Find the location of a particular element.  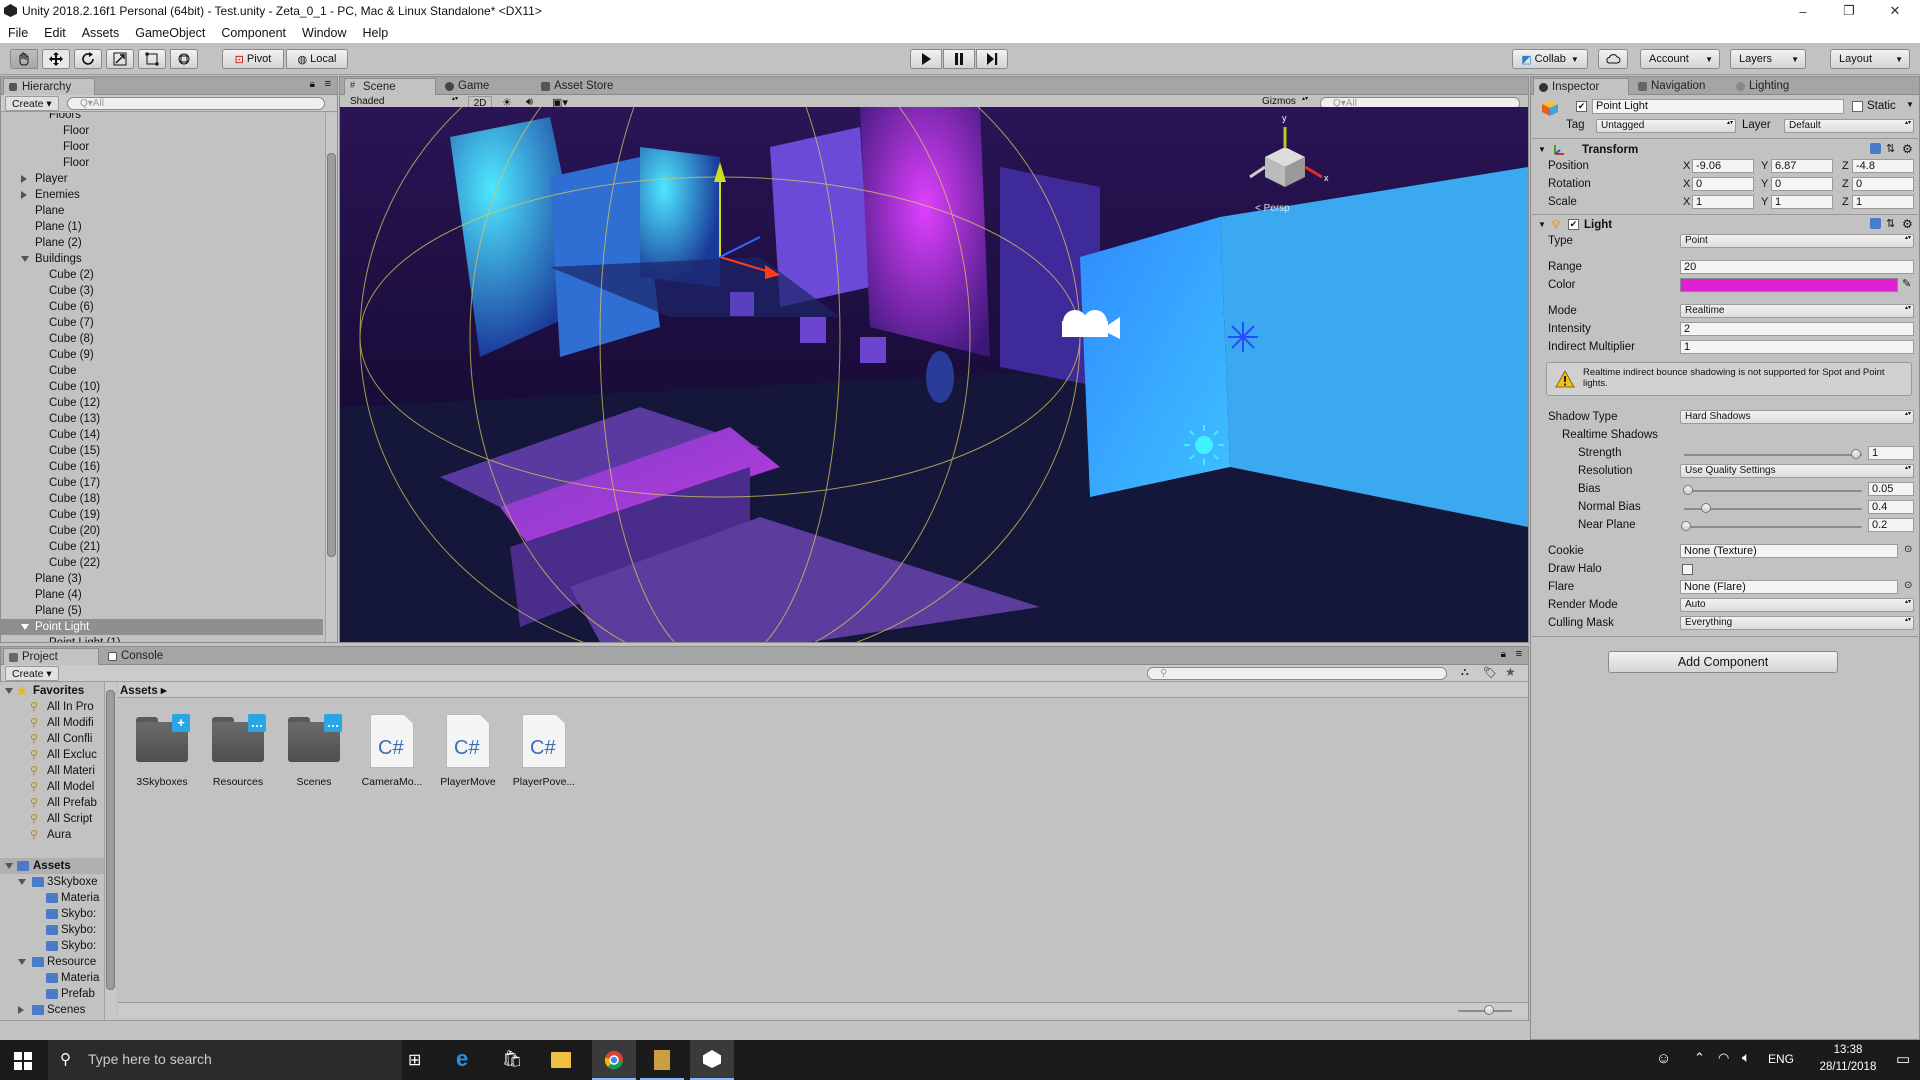

hierarchy-item: Enemies is located at coordinates (162, 195).